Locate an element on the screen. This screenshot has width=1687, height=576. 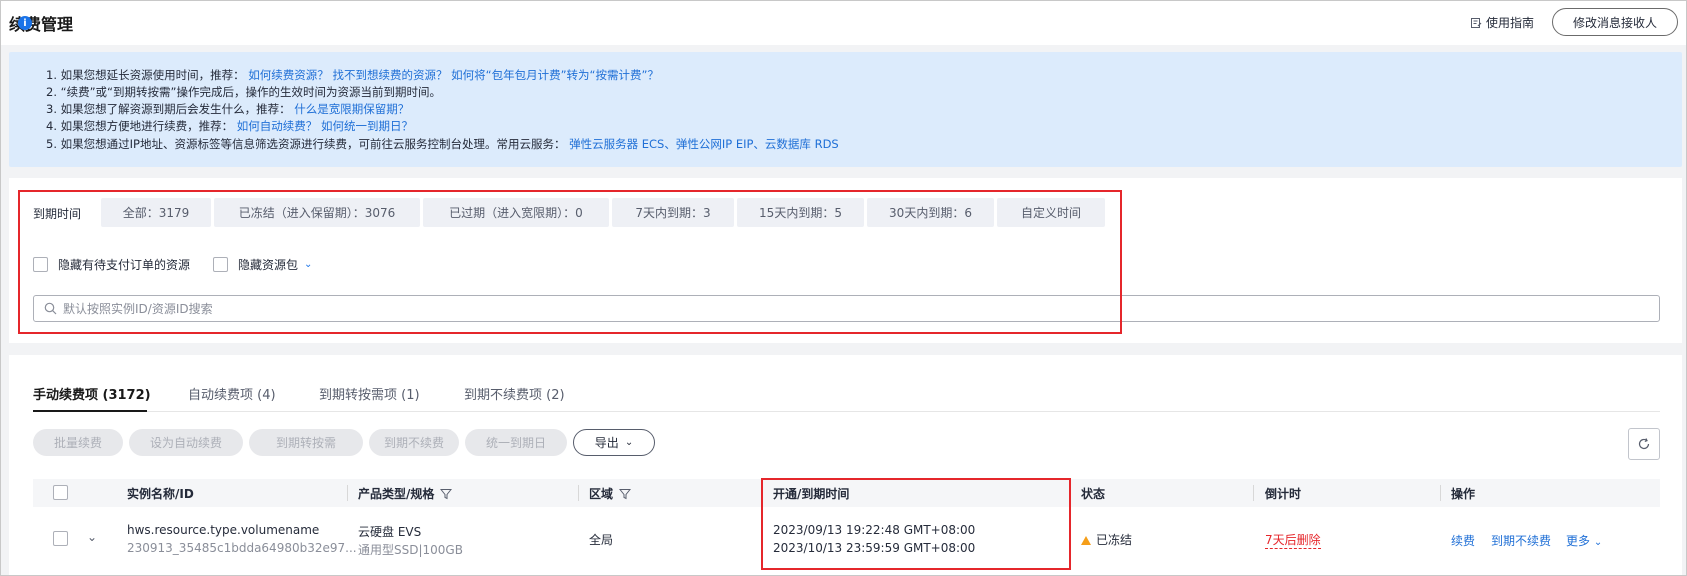
refresh-icon is located at coordinates (1644, 444).